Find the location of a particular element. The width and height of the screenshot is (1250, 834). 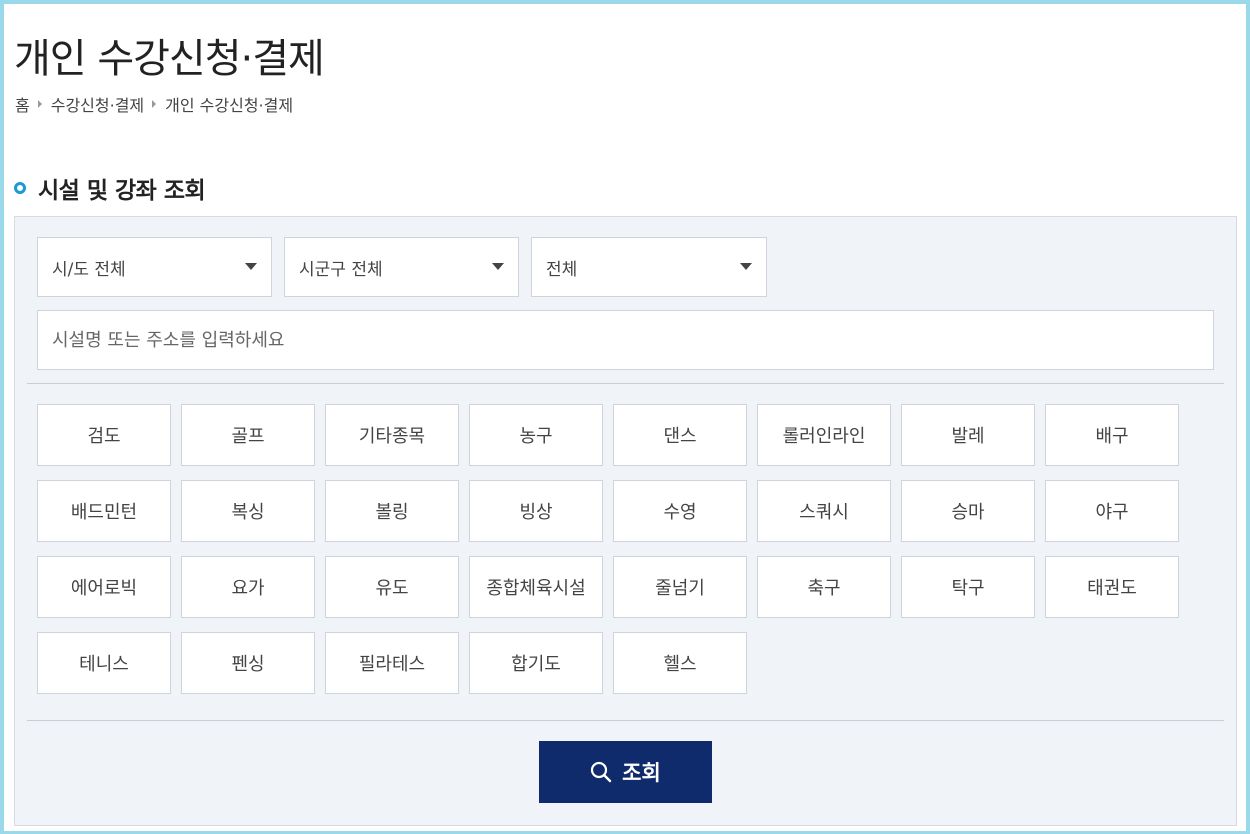

sport-category-button: 태권도 is located at coordinates (1112, 587).